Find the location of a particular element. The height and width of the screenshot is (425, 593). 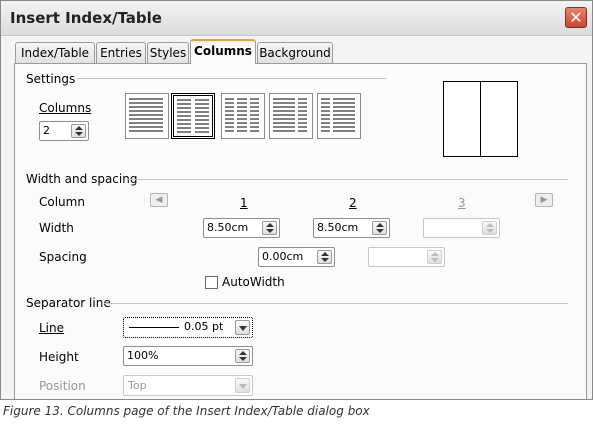

settings-section-label: Settings is located at coordinates (51, 79).